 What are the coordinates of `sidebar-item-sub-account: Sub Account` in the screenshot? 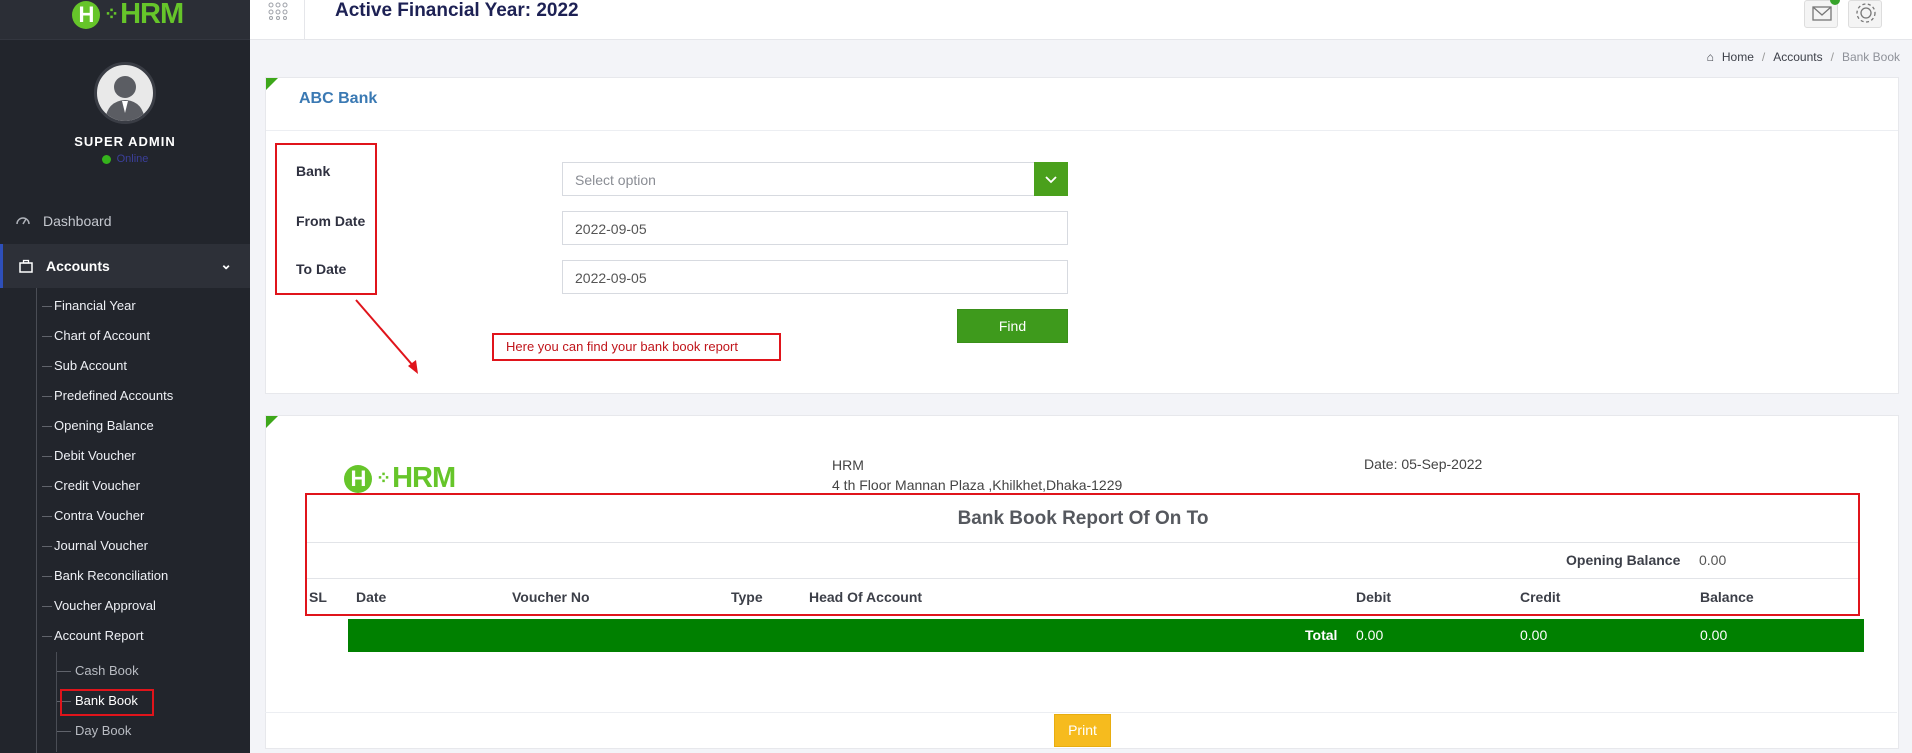 It's located at (84, 365).